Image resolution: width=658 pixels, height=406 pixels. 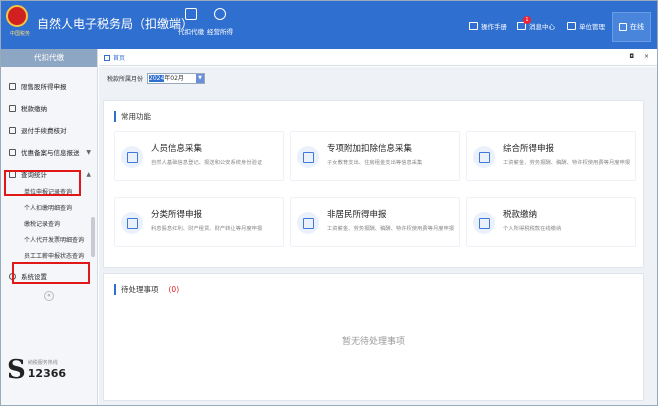 I want to click on business-income-icon, so click(x=220, y=14).